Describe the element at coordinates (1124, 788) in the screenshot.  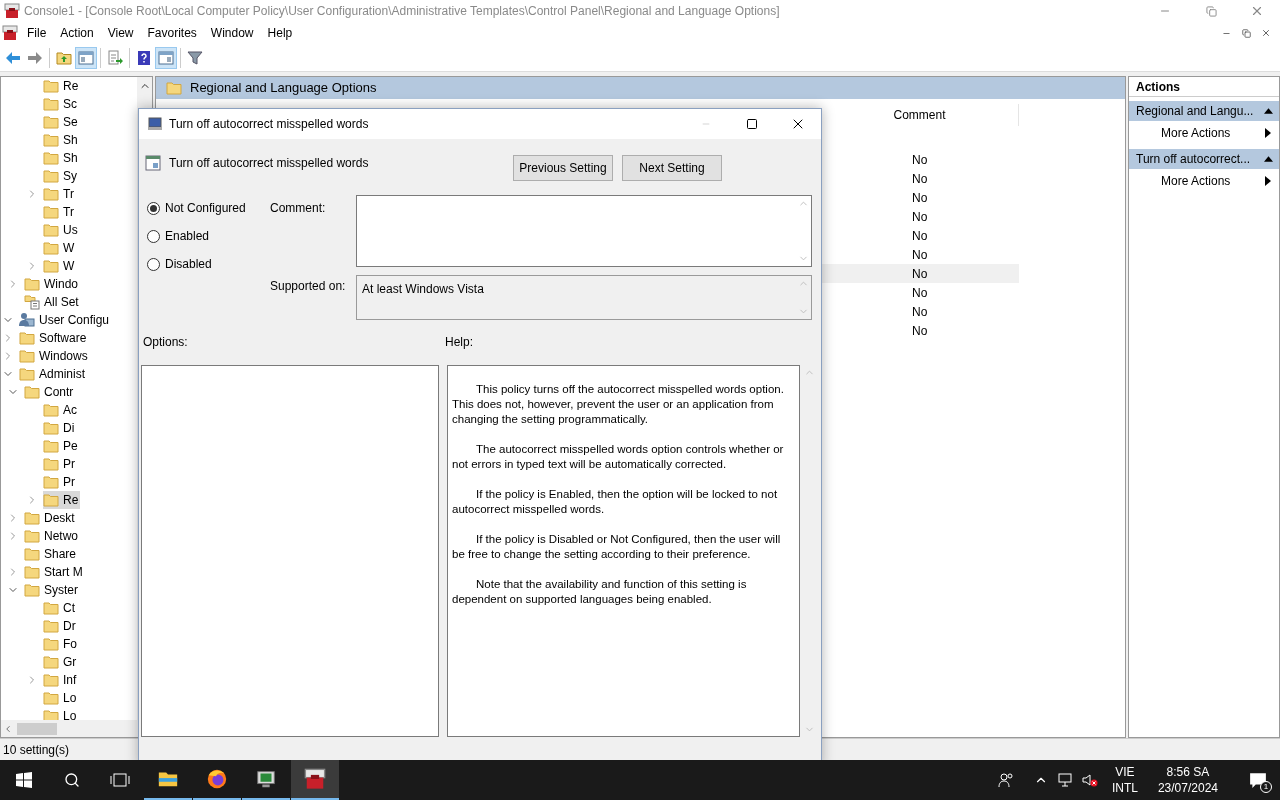
I see `input-language: INTL` at that location.